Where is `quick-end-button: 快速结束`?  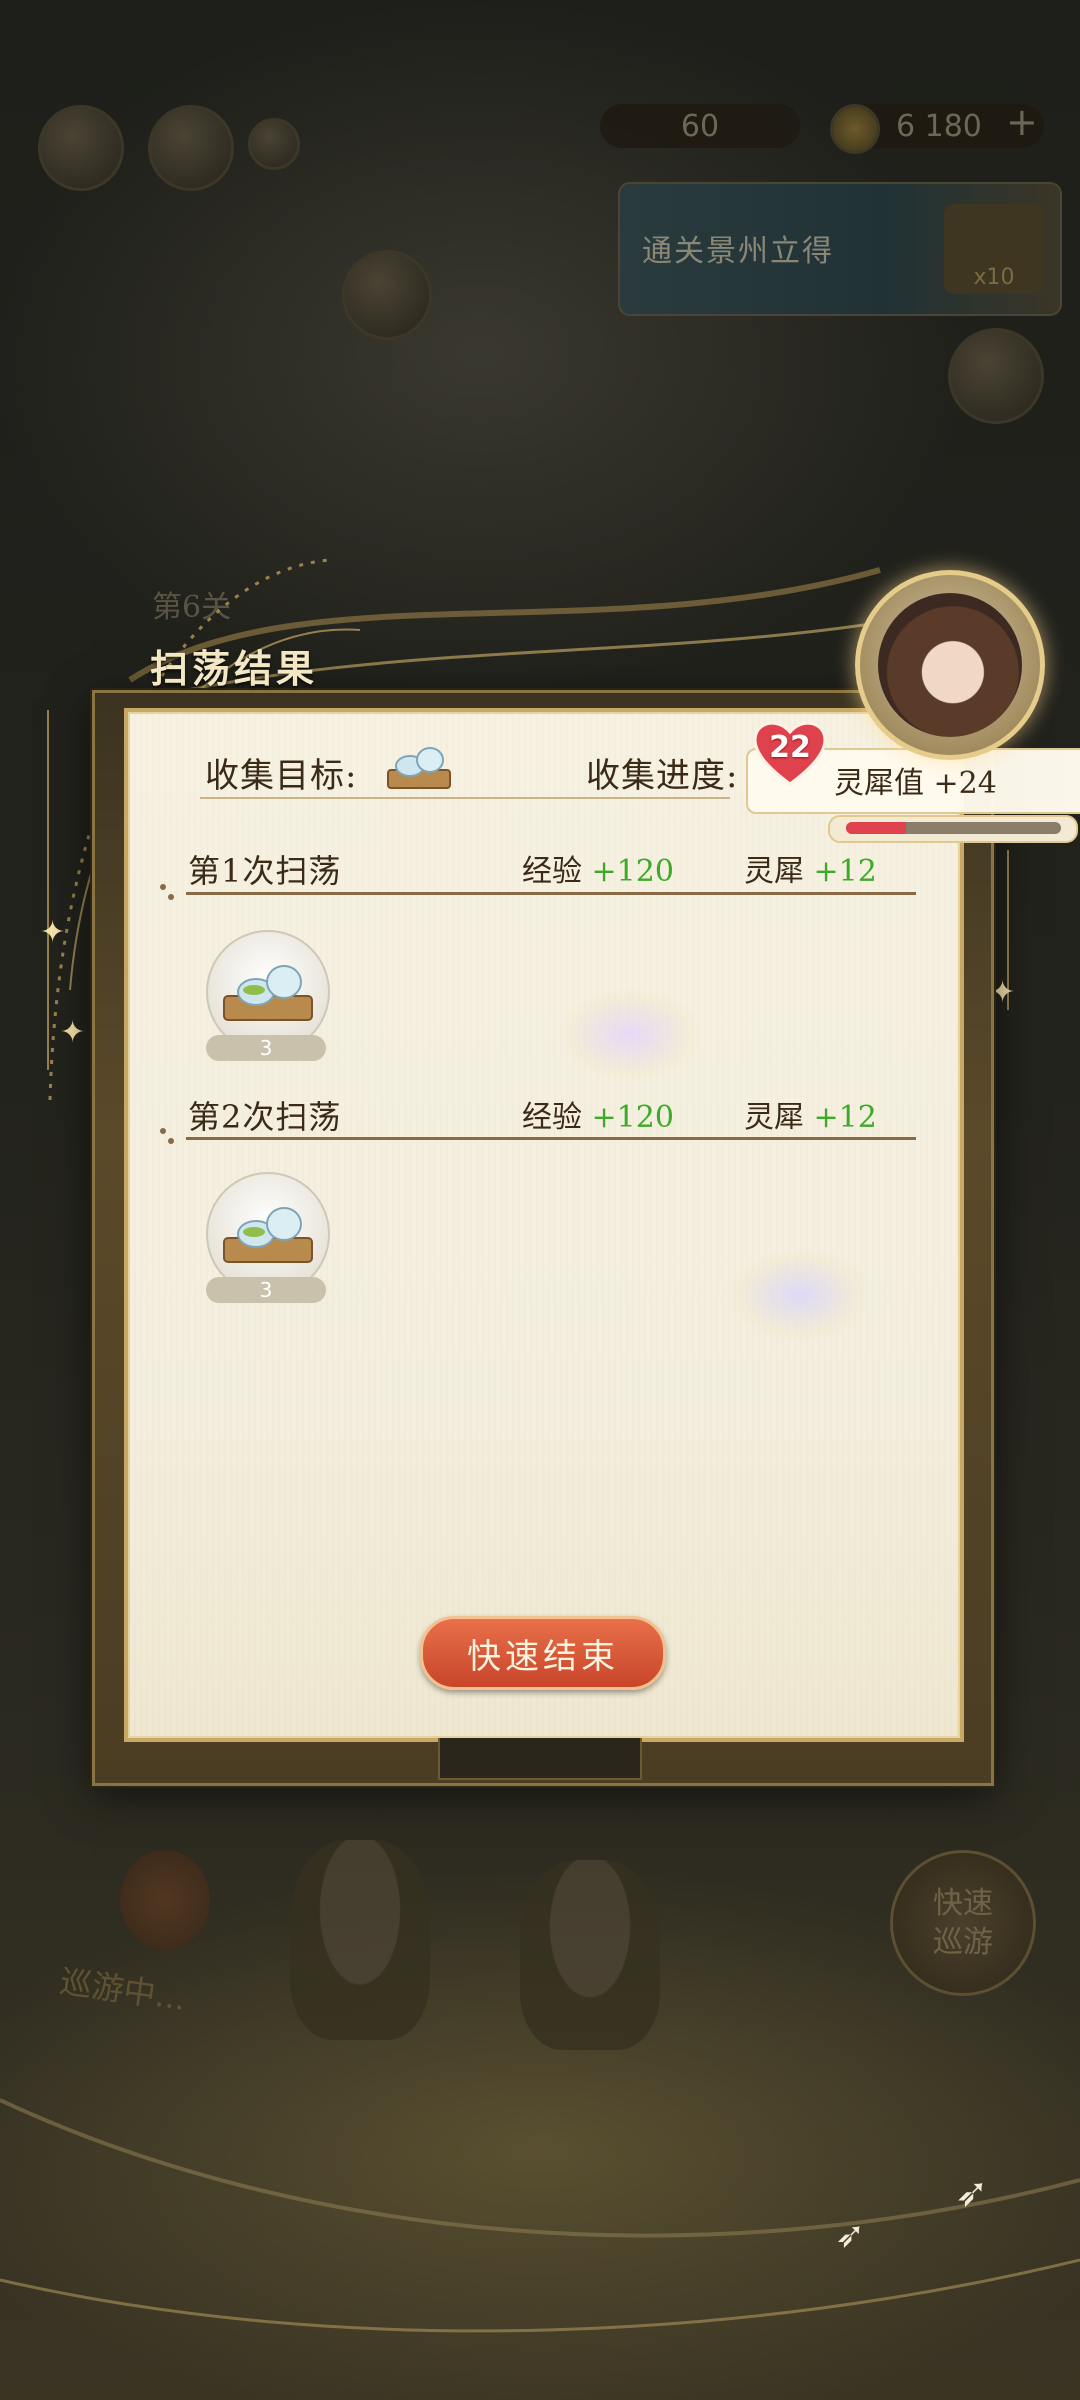
quick-end-button: 快速结束 is located at coordinates (543, 1653).